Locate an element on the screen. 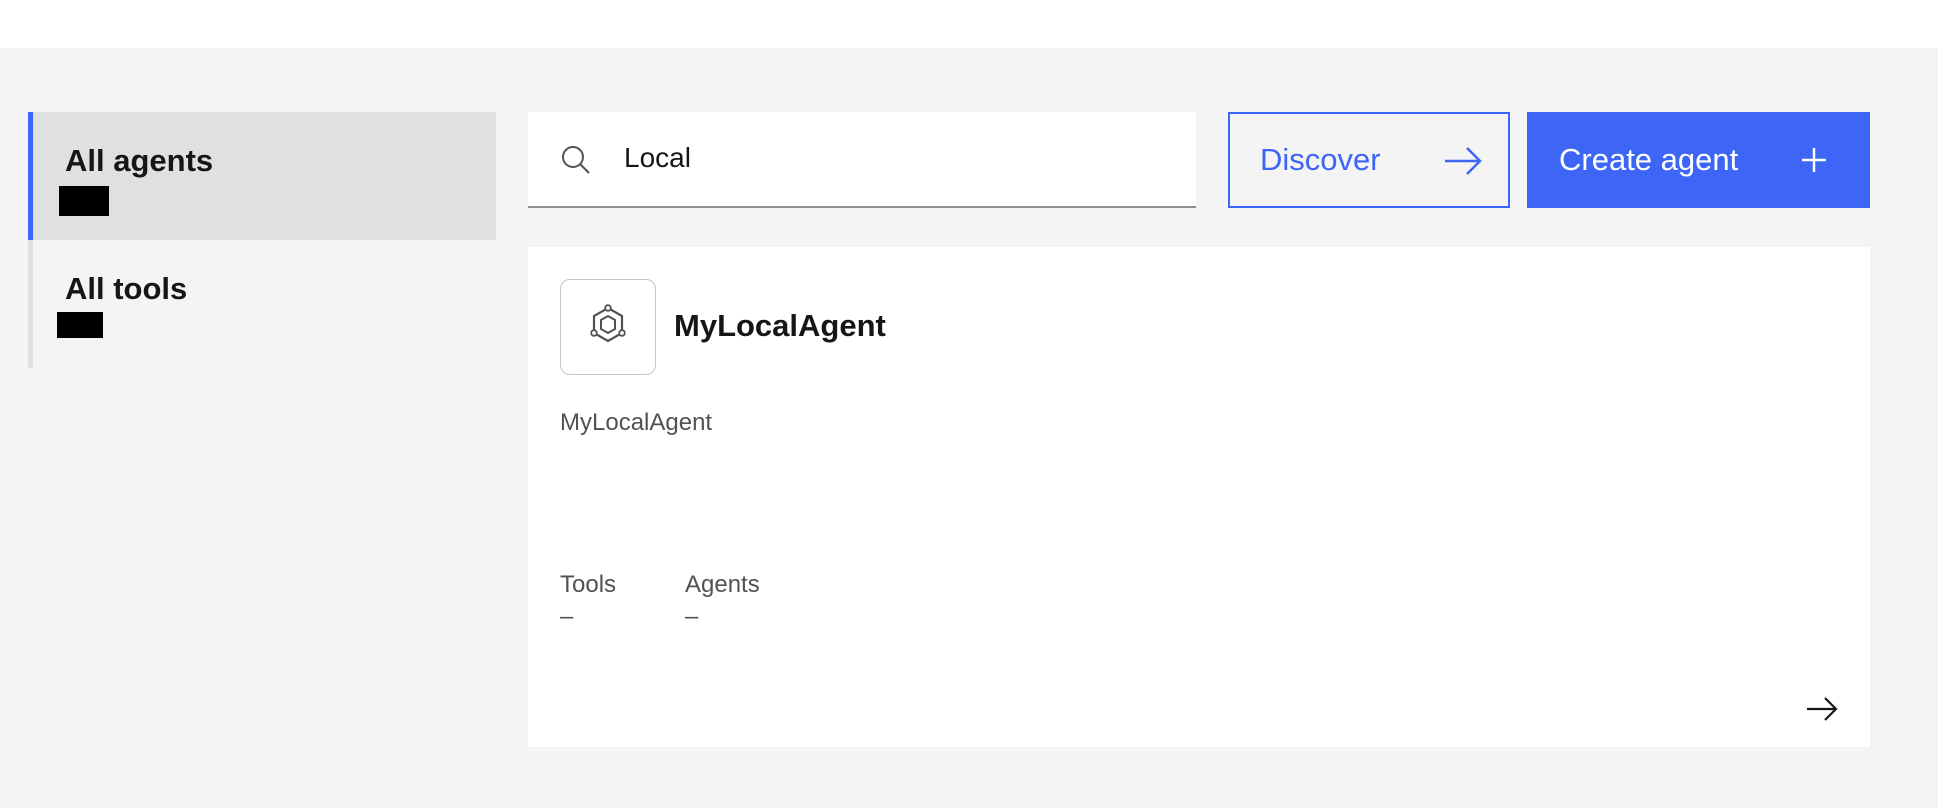  agents-label: Agents is located at coordinates (722, 584).